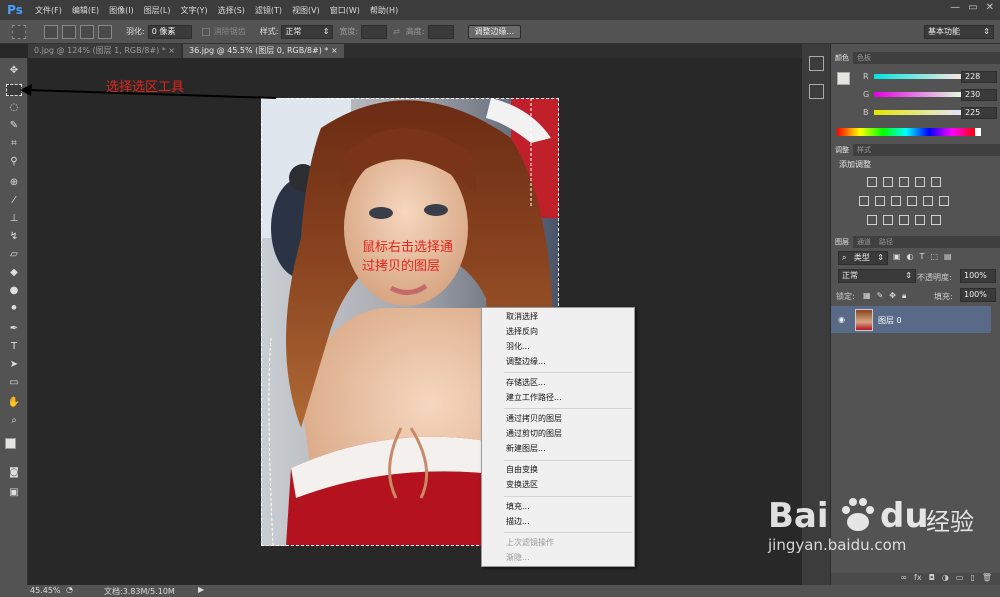 The width and height of the screenshot is (1000, 597). What do you see at coordinates (14, 473) in the screenshot?
I see `quick-mask-icon: ◙` at bounding box center [14, 473].